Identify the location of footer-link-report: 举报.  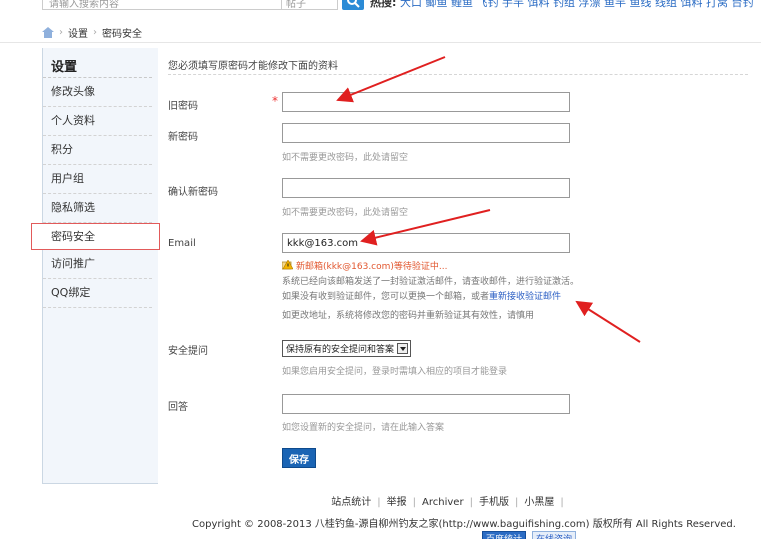
(397, 502).